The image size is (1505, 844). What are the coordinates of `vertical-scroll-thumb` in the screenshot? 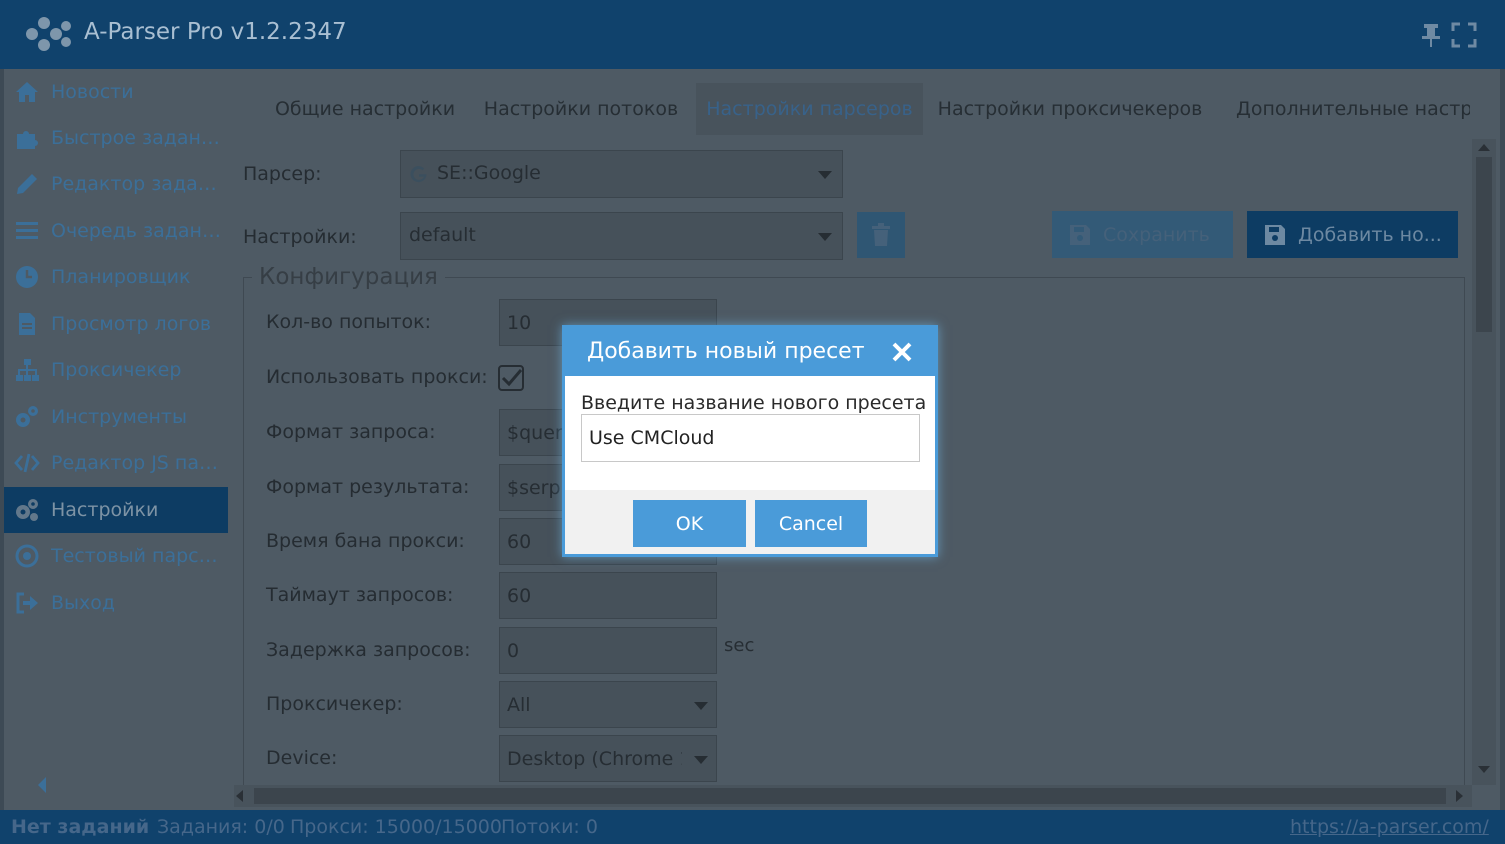 It's located at (1484, 244).